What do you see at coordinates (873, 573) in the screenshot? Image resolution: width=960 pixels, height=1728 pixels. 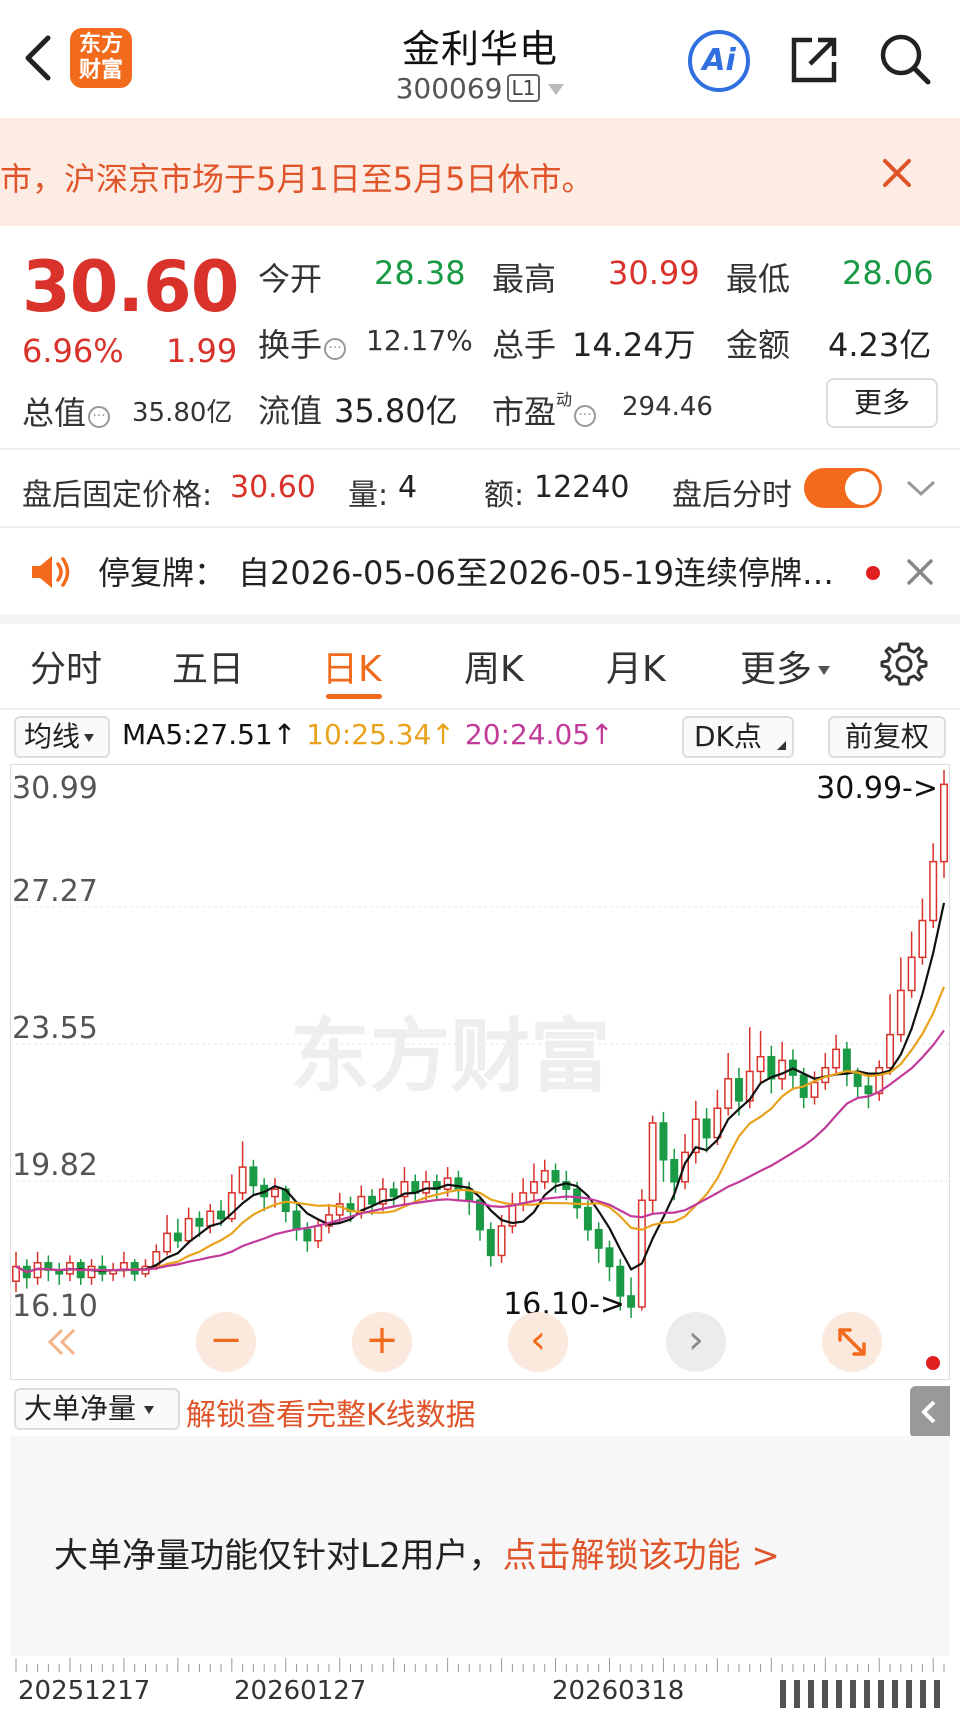 I see `unread-dot` at bounding box center [873, 573].